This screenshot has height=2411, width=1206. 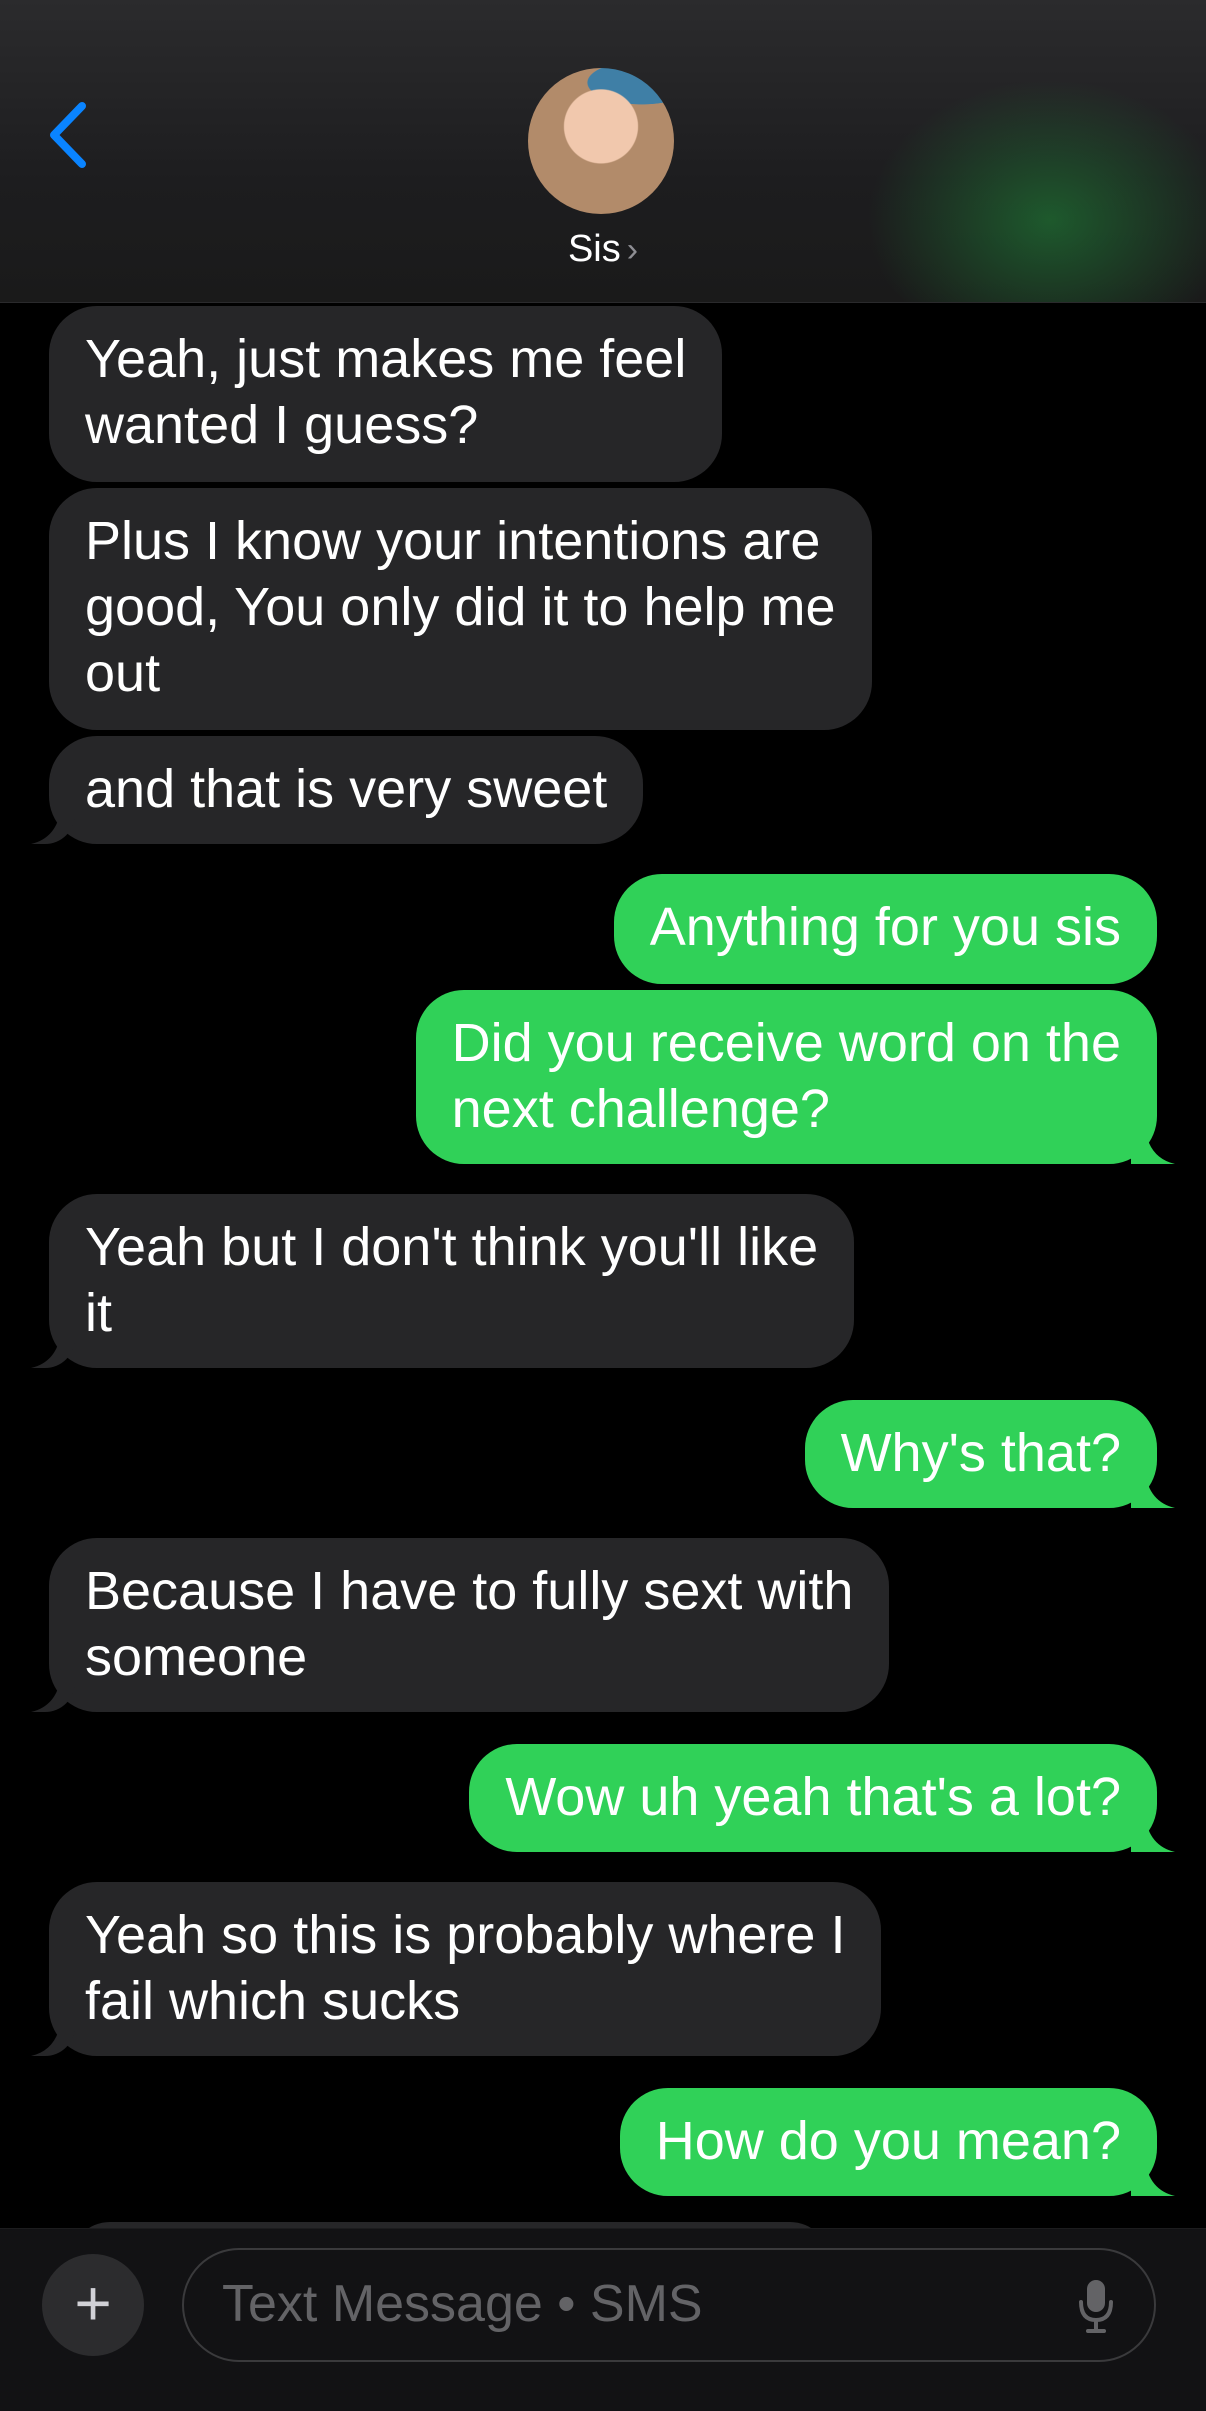 I want to click on message-input: Text Message • SMS, so click(x=669, y=2305).